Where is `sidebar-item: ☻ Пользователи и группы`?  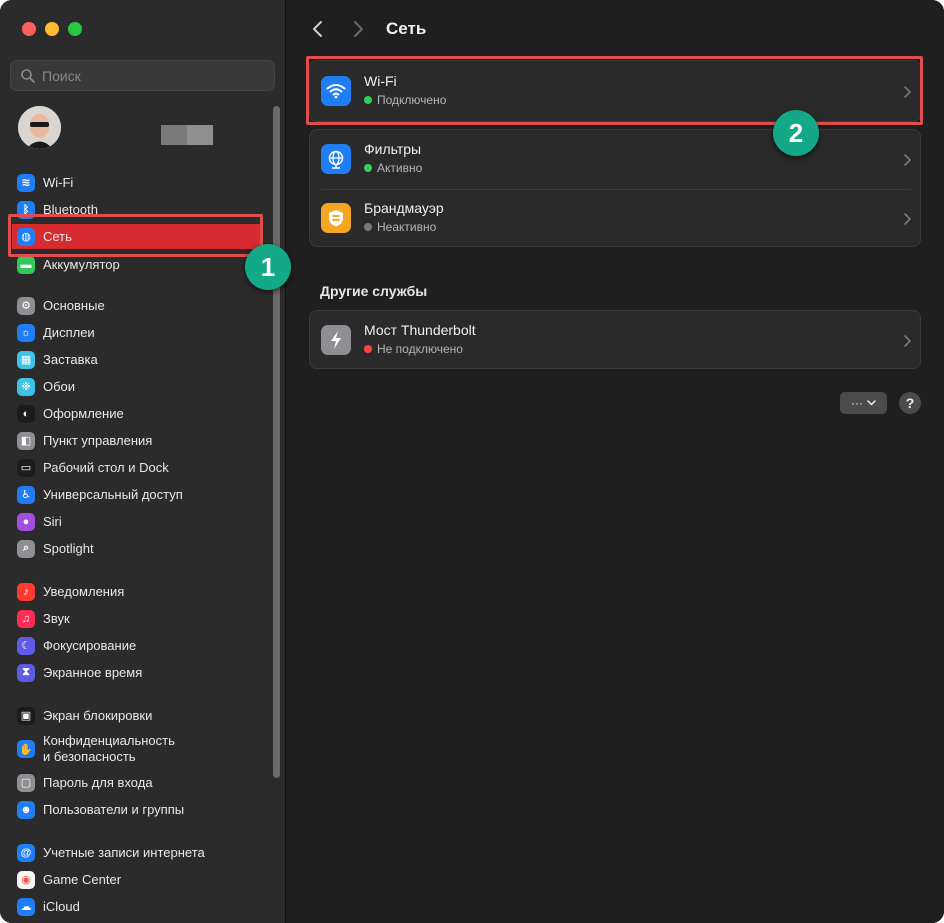 sidebar-item: ☻ Пользователи и группы is located at coordinates (137, 809).